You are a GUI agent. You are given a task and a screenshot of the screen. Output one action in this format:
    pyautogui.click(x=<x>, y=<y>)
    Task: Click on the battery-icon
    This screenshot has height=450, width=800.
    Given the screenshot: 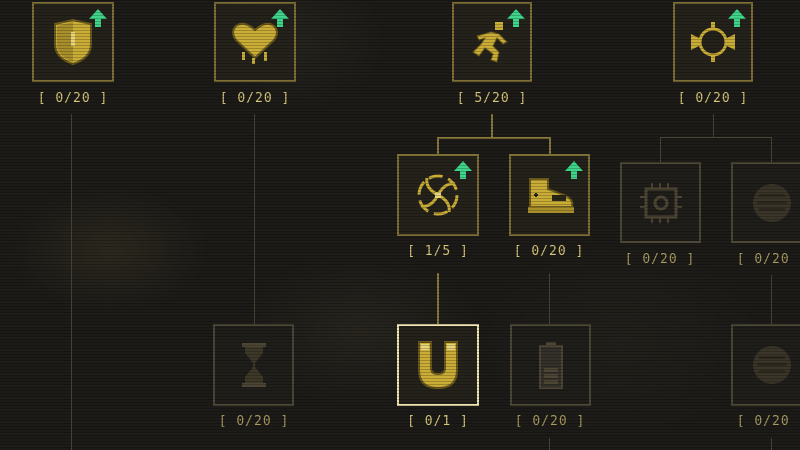 What is the action you would take?
    pyautogui.click(x=550, y=365)
    